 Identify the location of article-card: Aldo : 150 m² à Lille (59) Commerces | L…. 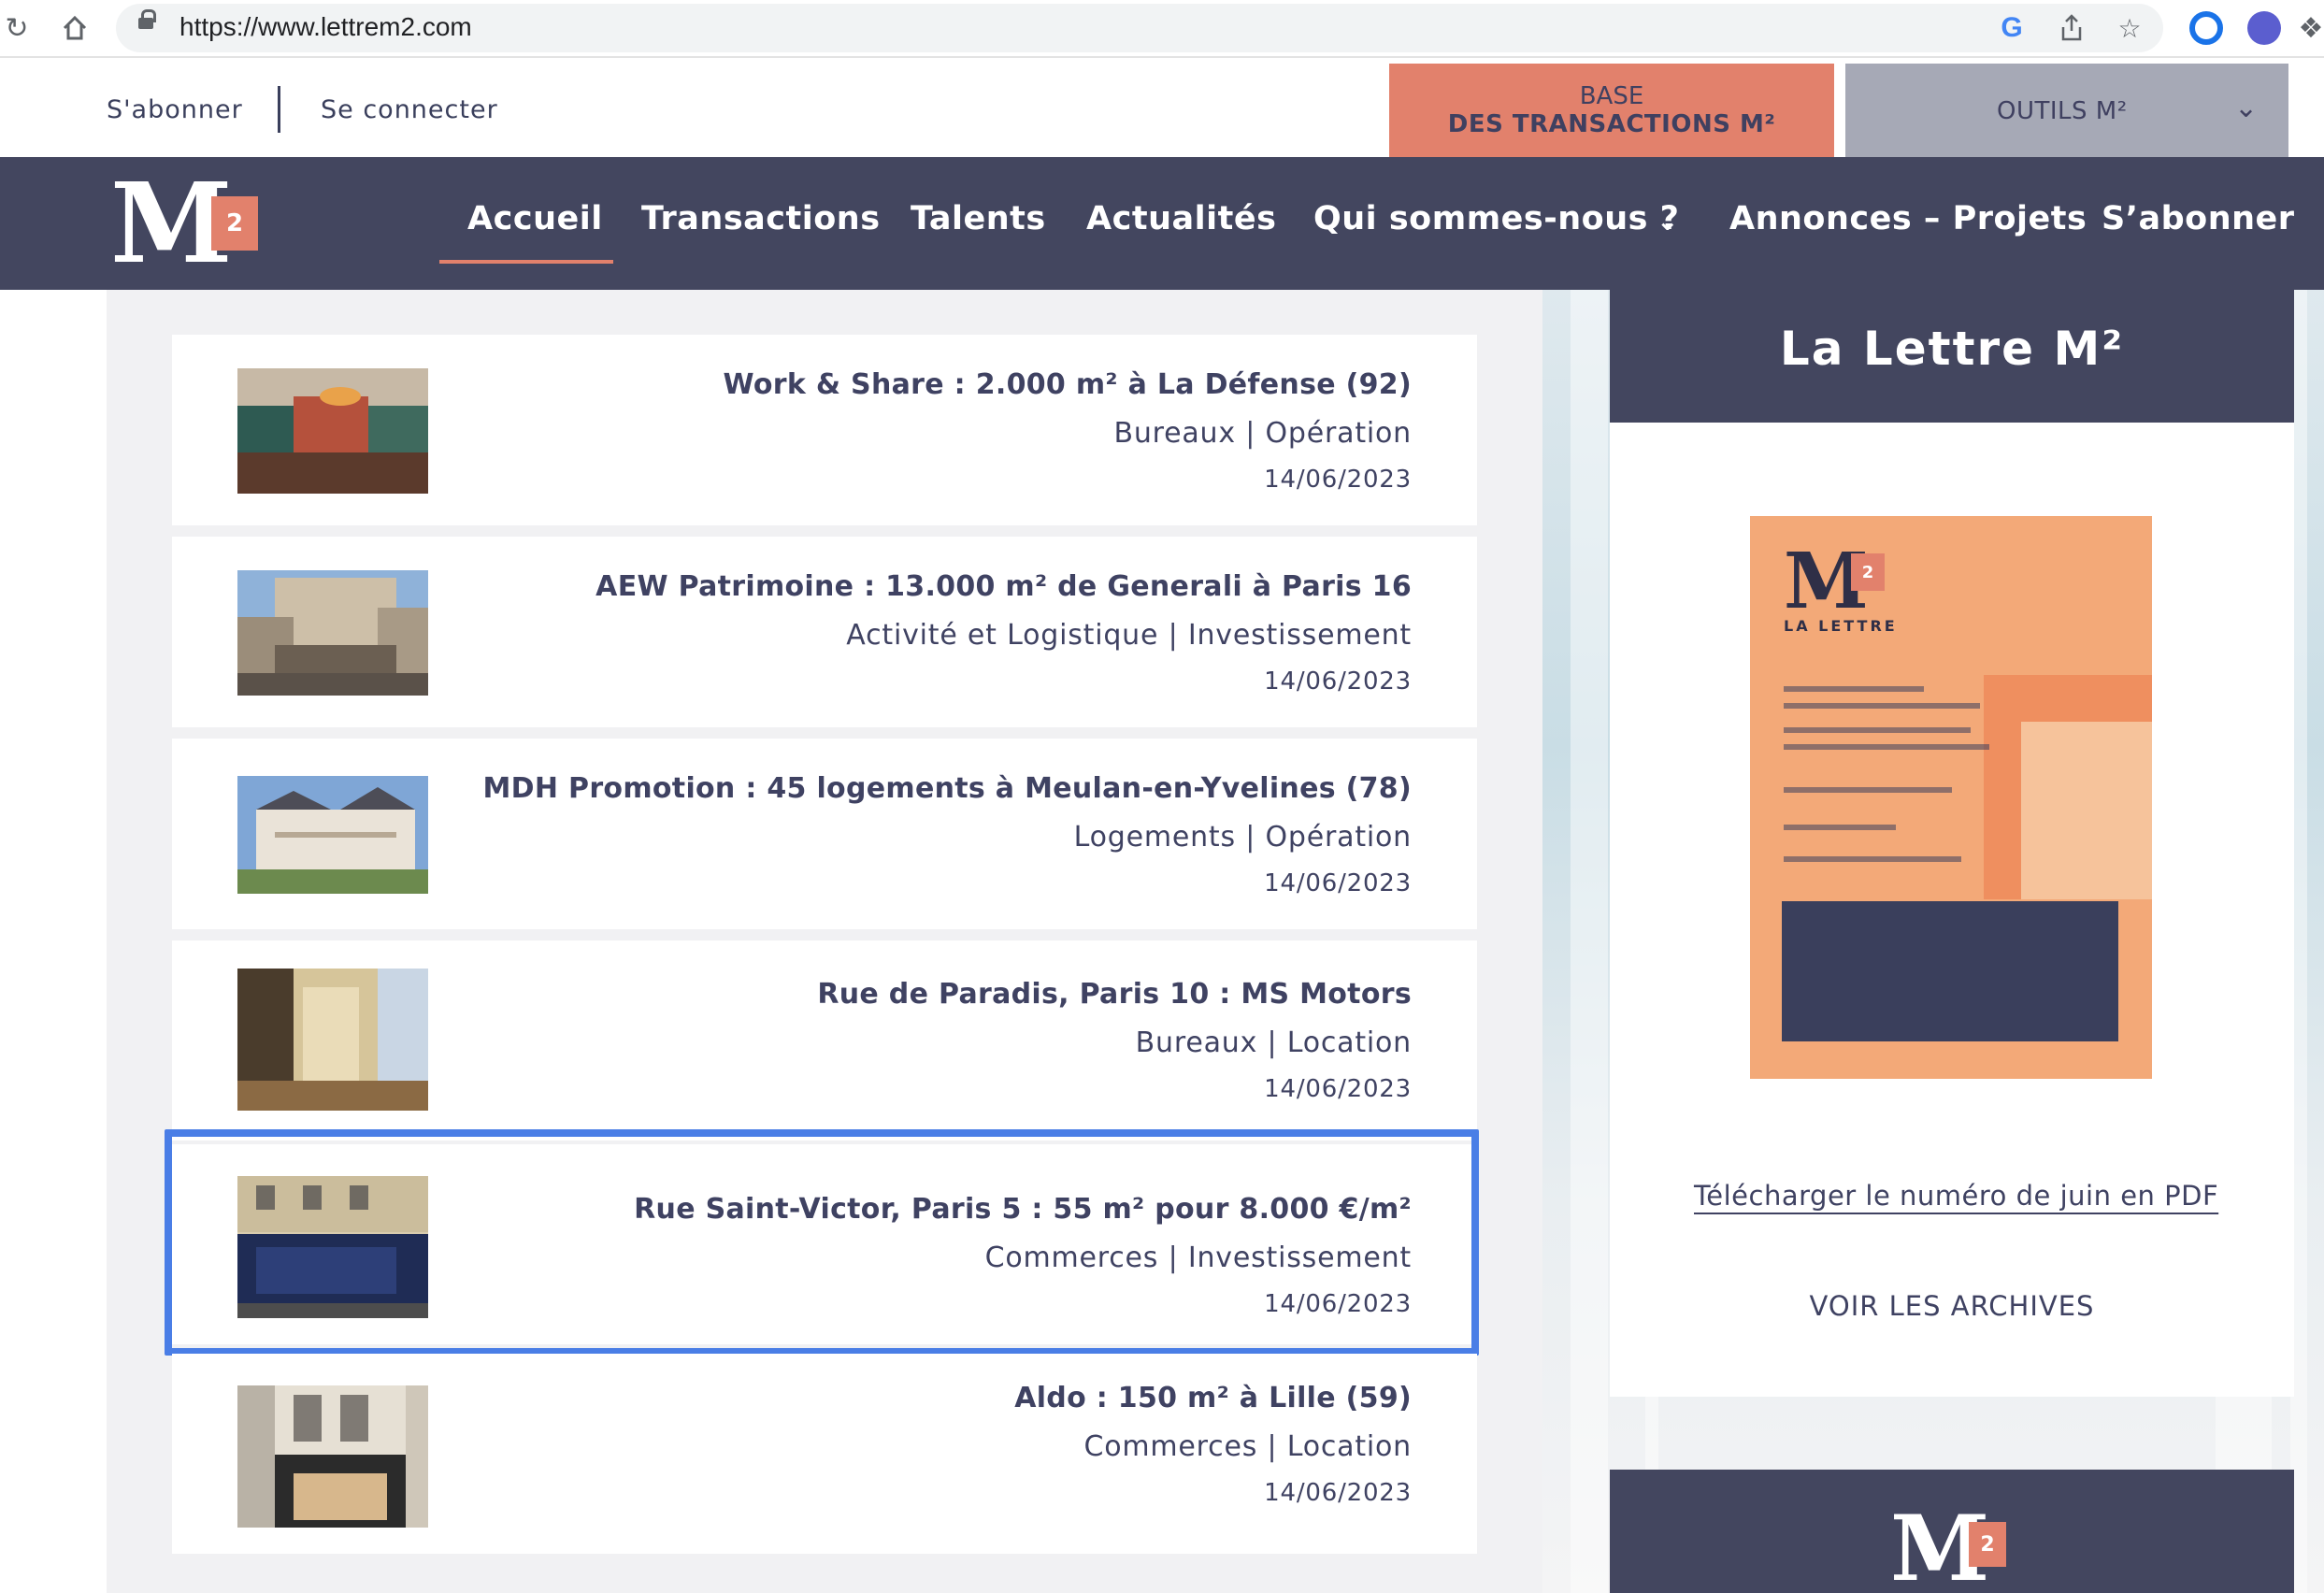
(824, 1454).